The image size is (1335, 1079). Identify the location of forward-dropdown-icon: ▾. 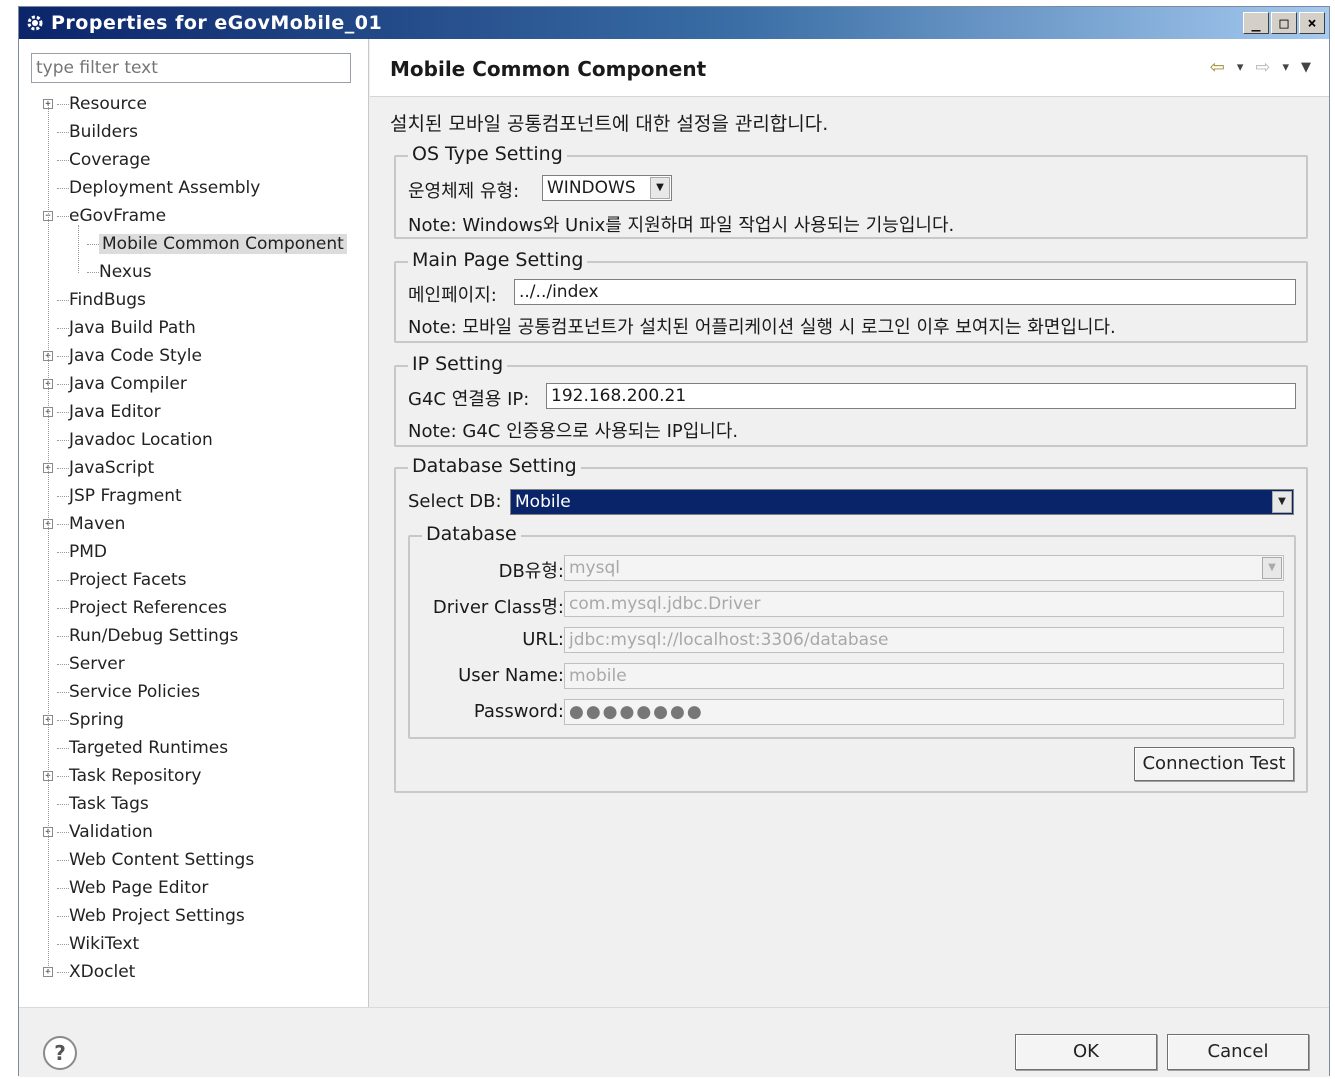
(1285, 67).